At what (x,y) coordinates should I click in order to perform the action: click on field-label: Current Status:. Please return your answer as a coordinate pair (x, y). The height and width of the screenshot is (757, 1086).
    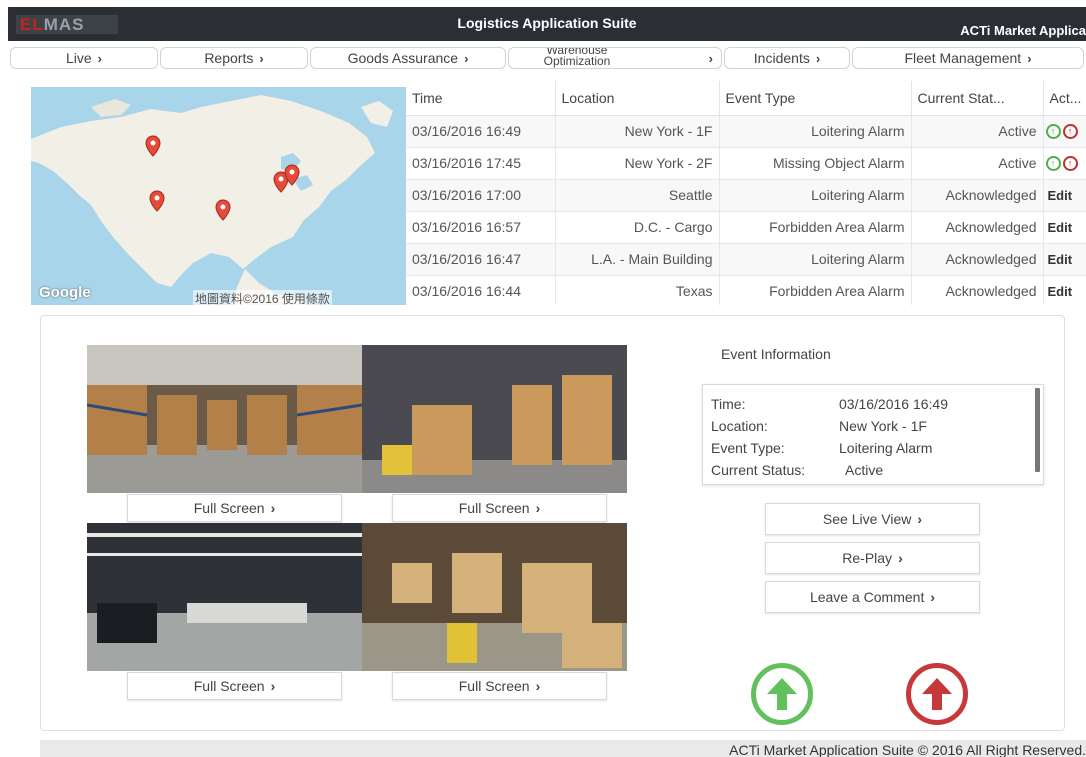
    Looking at the image, I should click on (758, 470).